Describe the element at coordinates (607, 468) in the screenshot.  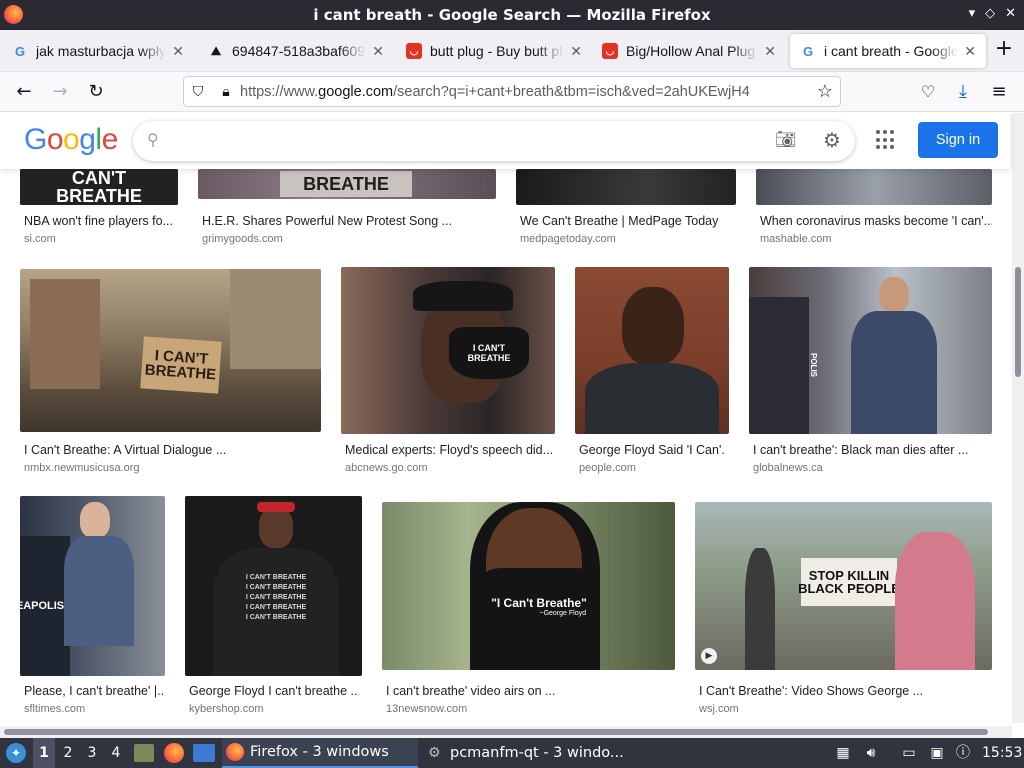
I see `result-domain: people.com` at that location.